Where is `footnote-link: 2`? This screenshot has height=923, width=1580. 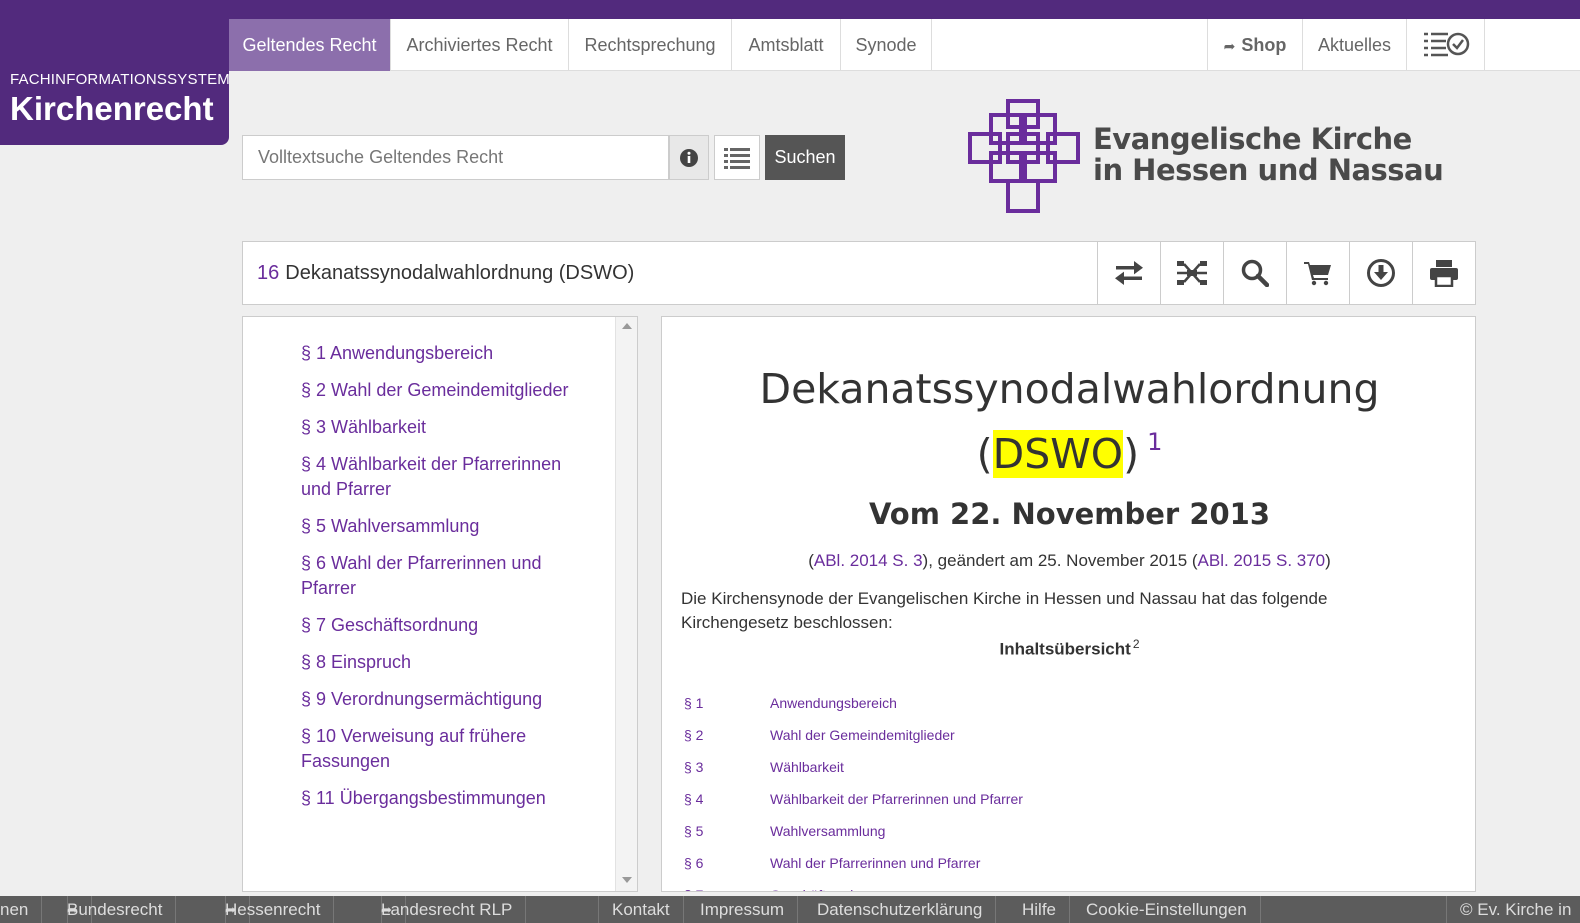 footnote-link: 2 is located at coordinates (1136, 644).